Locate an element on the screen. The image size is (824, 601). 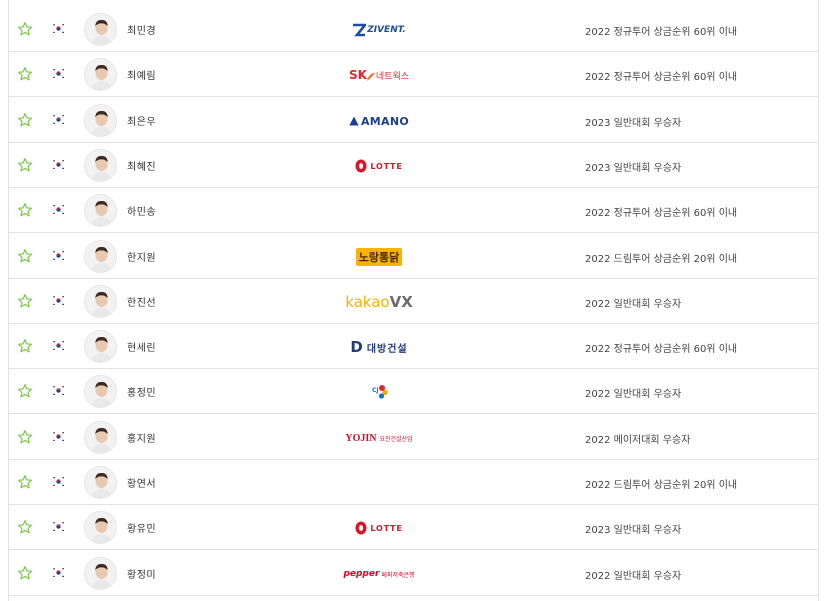
player-row: 한지원 노랑통닭 2022 드림투어 상금순위 20위 이내 is located at coordinates (413, 256).